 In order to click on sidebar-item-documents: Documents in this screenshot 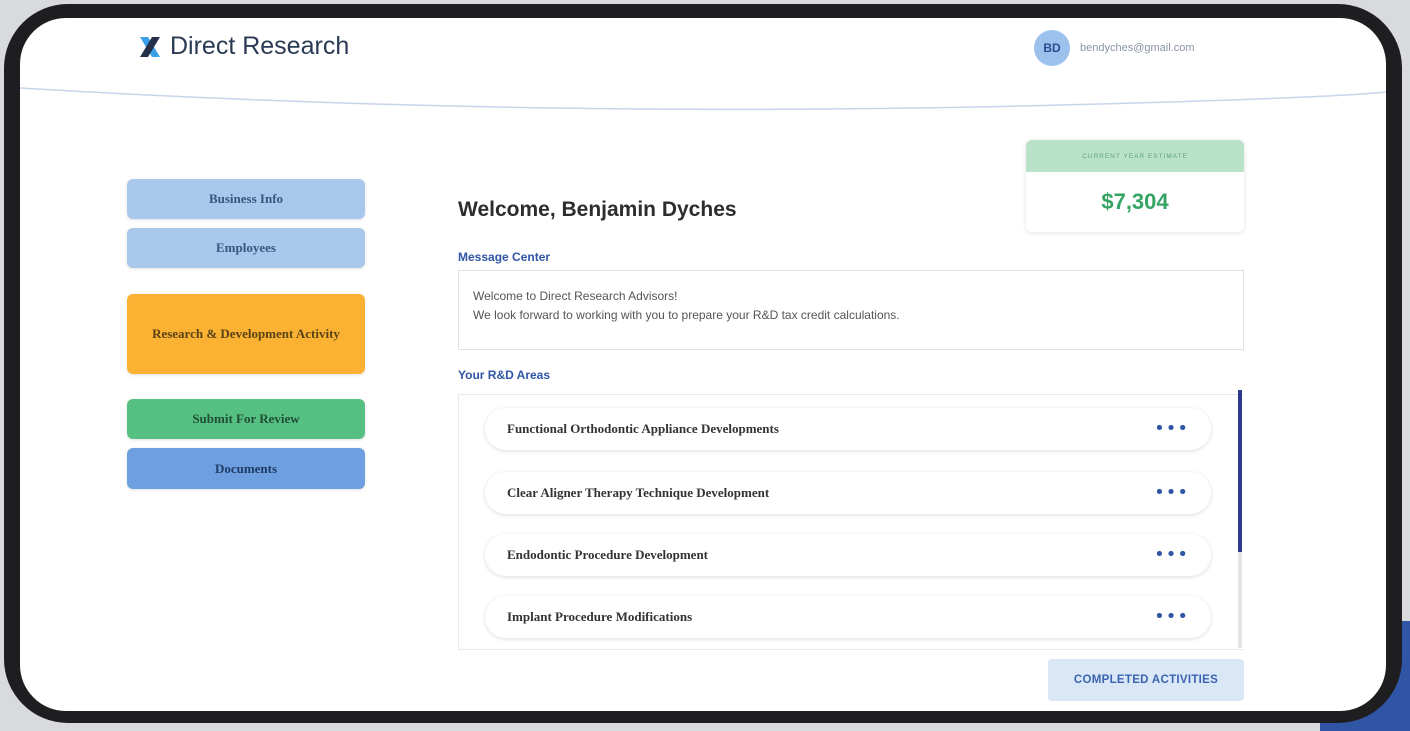, I will do `click(246, 468)`.